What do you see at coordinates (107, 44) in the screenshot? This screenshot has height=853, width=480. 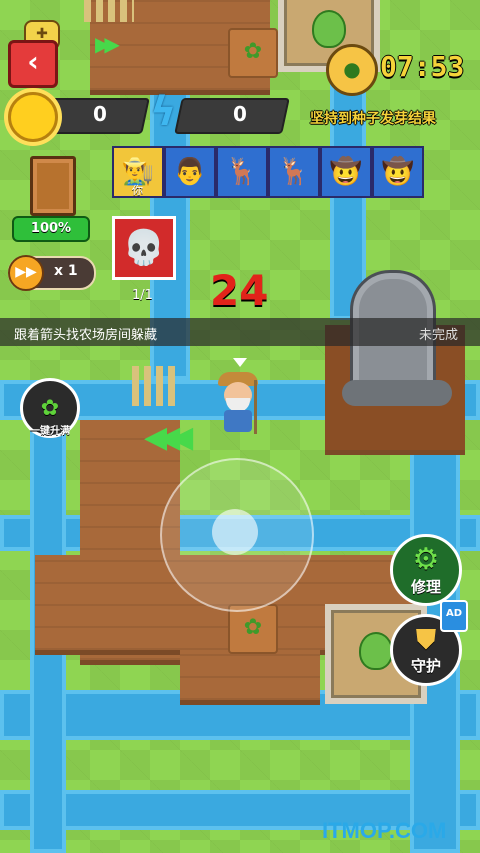 I see `direction-arrow-icon: ▶▶` at bounding box center [107, 44].